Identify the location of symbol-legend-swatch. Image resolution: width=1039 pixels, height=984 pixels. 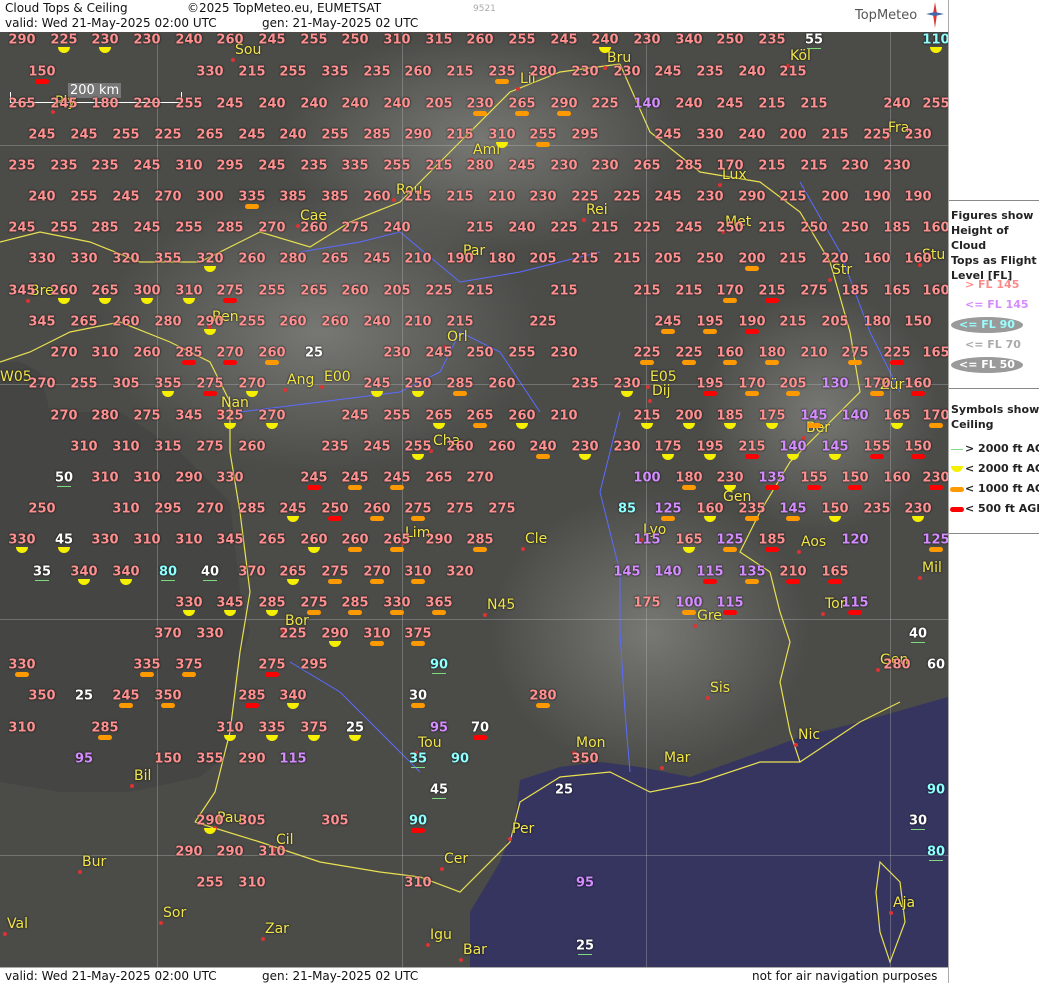
(957, 469).